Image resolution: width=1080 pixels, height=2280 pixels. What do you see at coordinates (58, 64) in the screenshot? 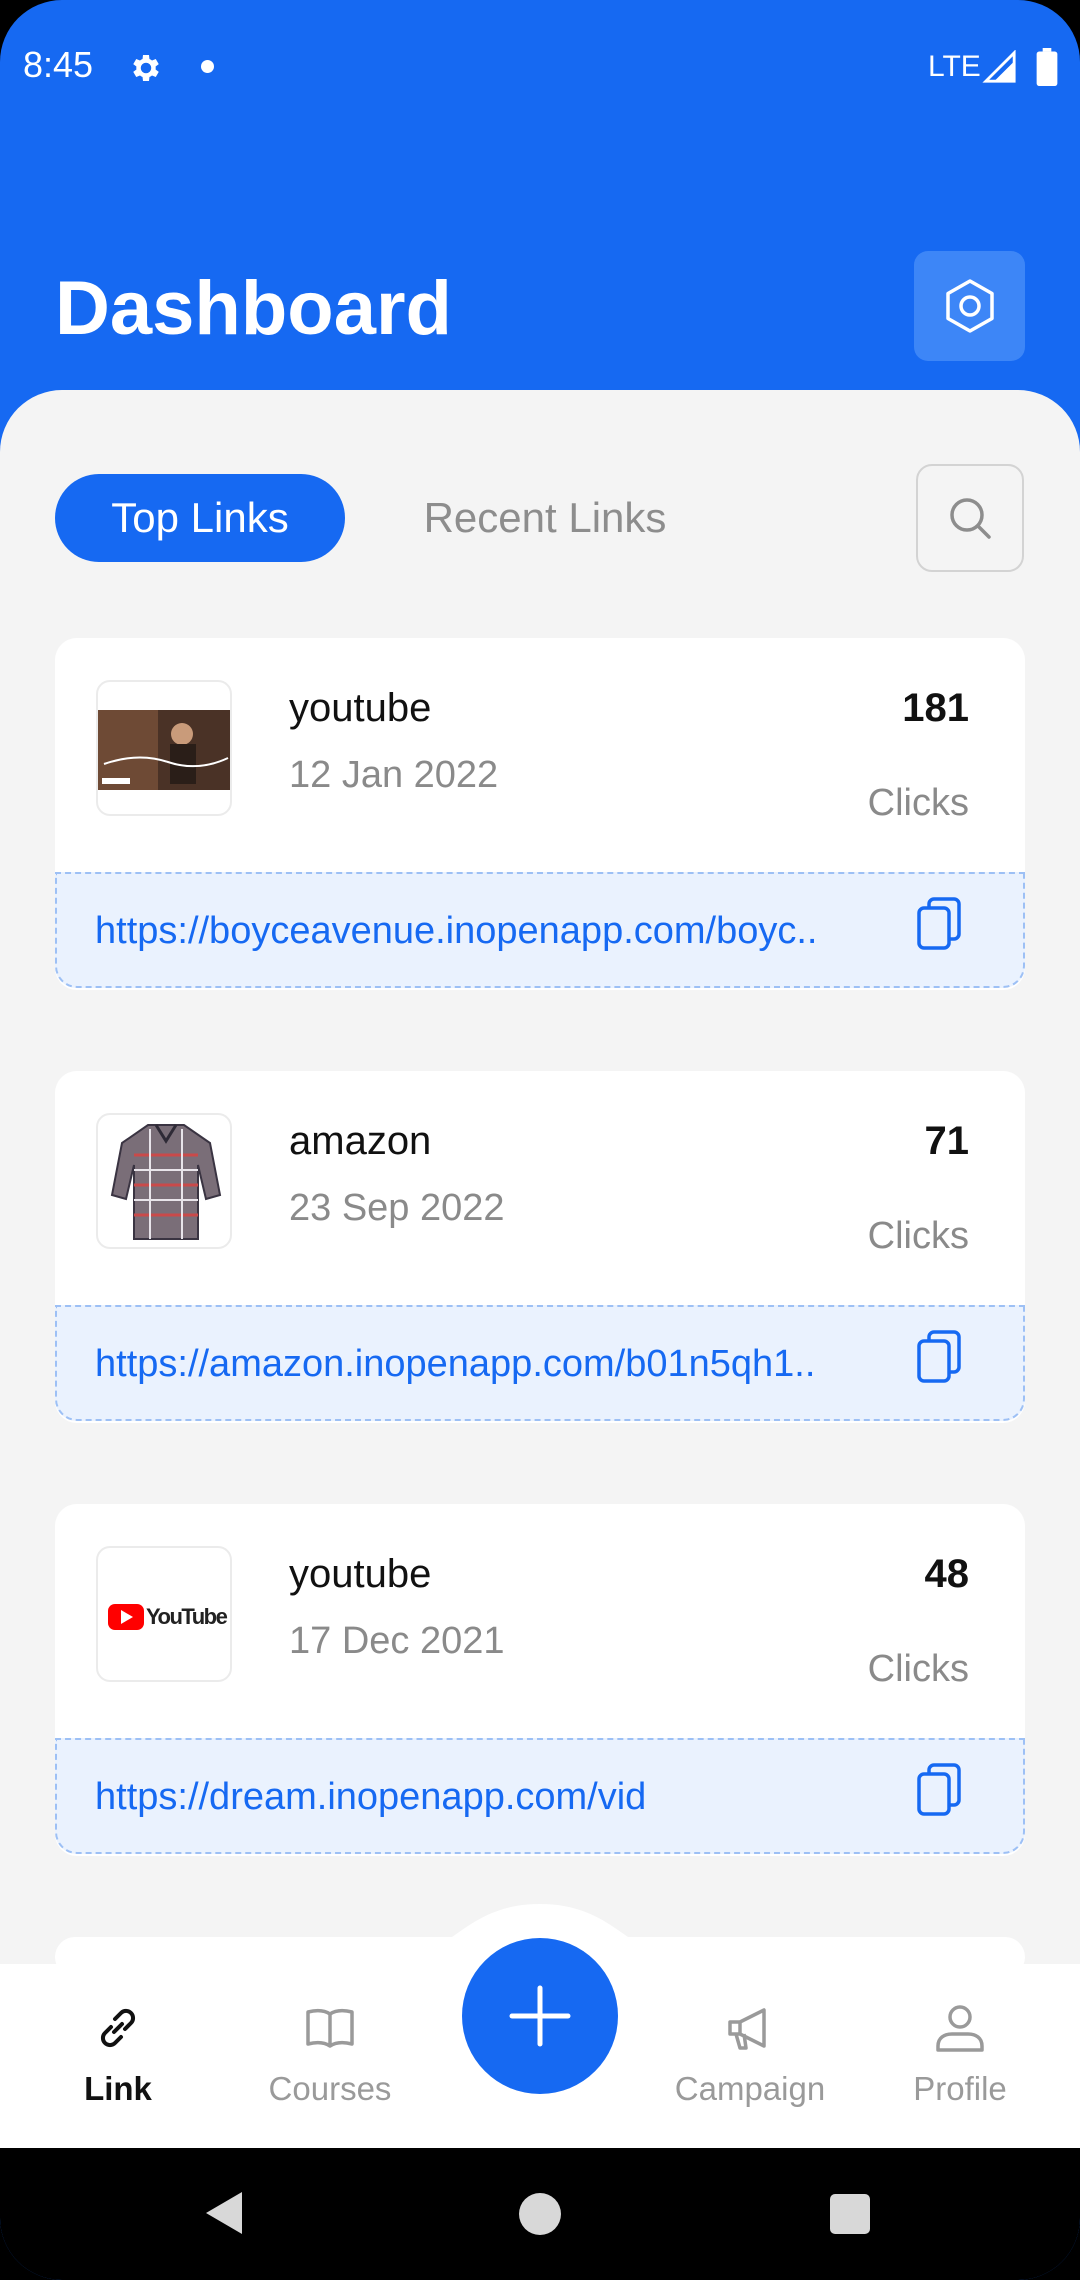
I see `status-time: 8:45` at bounding box center [58, 64].